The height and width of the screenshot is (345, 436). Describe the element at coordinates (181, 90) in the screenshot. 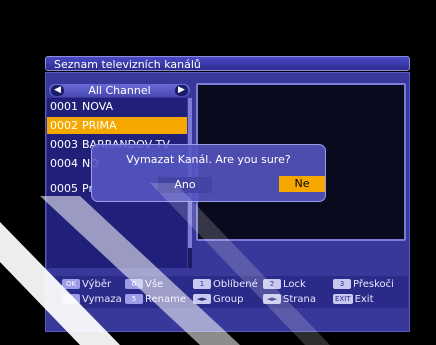

I see `chevron-right-icon: ▶` at that location.